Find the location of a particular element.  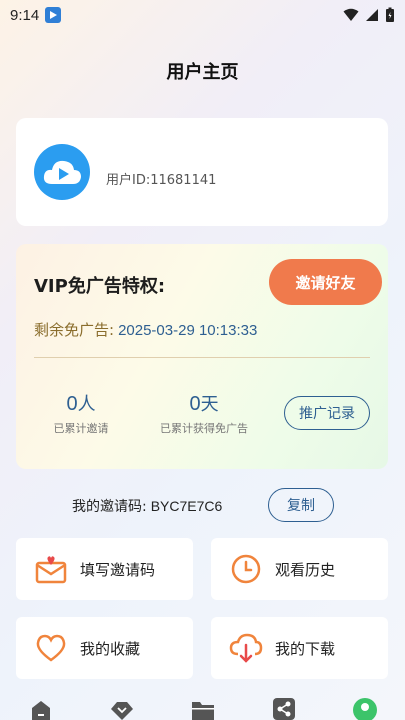

home-icon is located at coordinates (40, 710).